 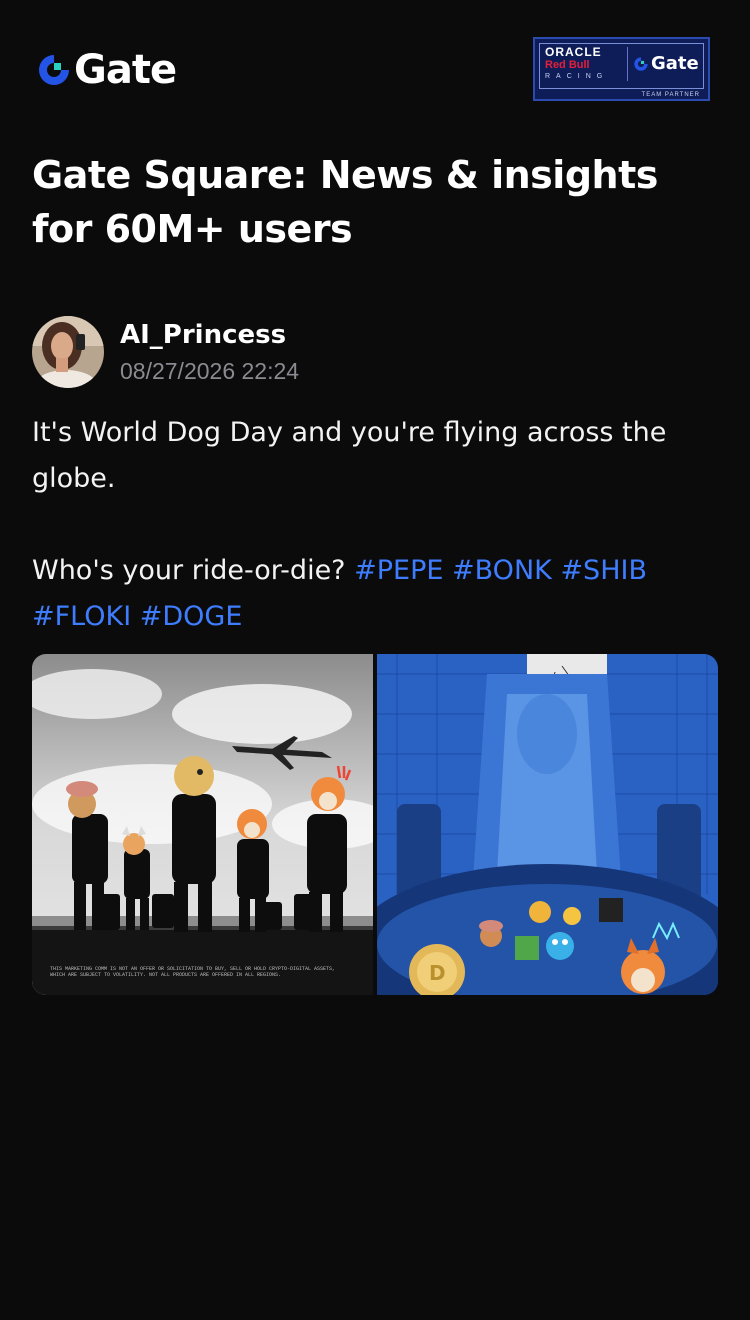 What do you see at coordinates (675, 63) in the screenshot?
I see `partner-gate-label: Gate` at bounding box center [675, 63].